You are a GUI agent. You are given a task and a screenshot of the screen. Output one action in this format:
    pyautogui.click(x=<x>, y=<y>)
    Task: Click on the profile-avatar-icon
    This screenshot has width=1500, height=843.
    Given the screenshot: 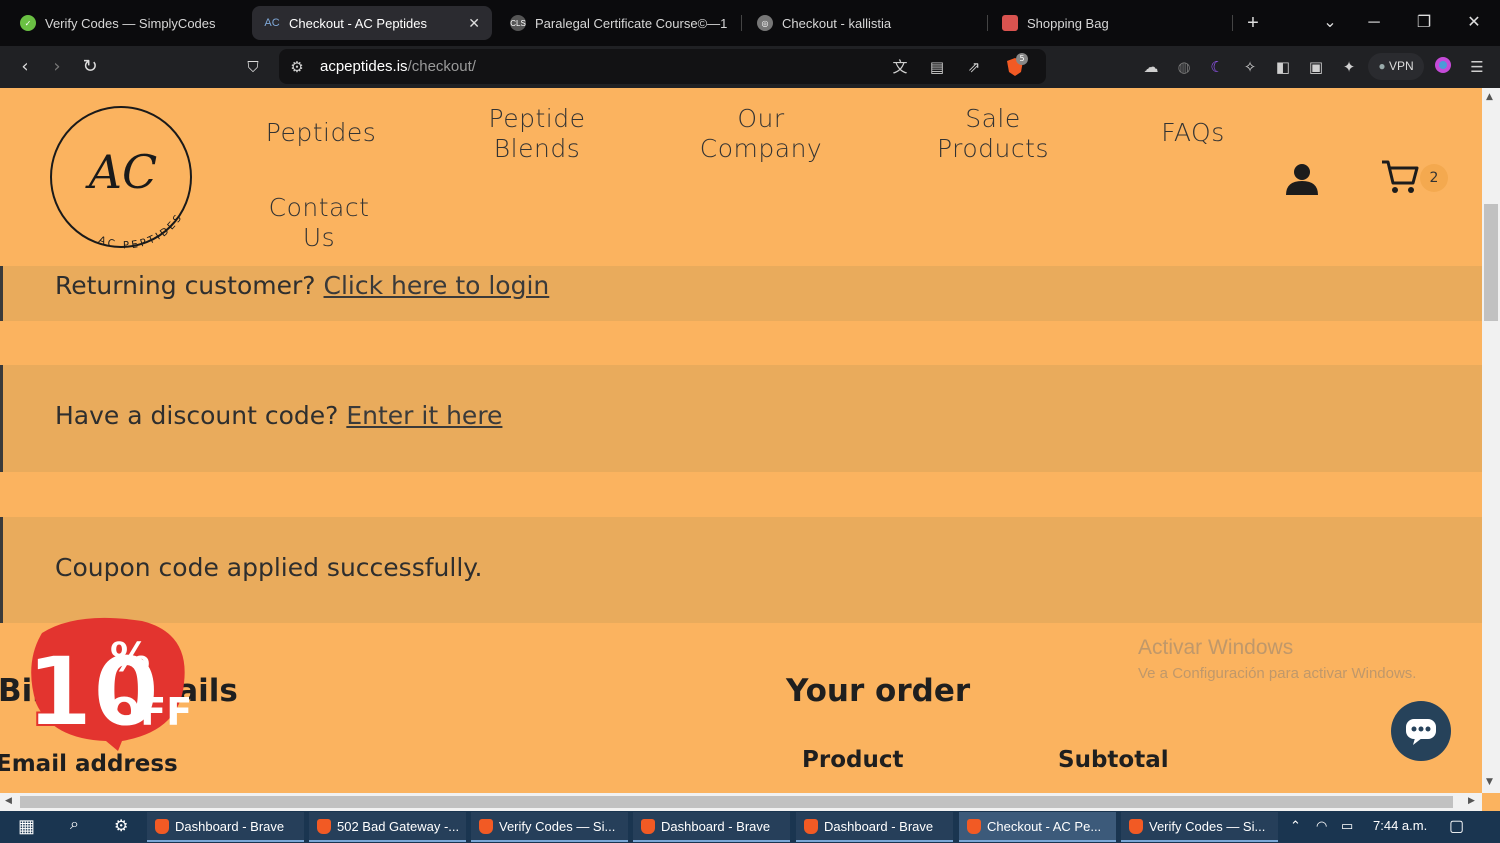 What is the action you would take?
    pyautogui.click(x=1443, y=67)
    